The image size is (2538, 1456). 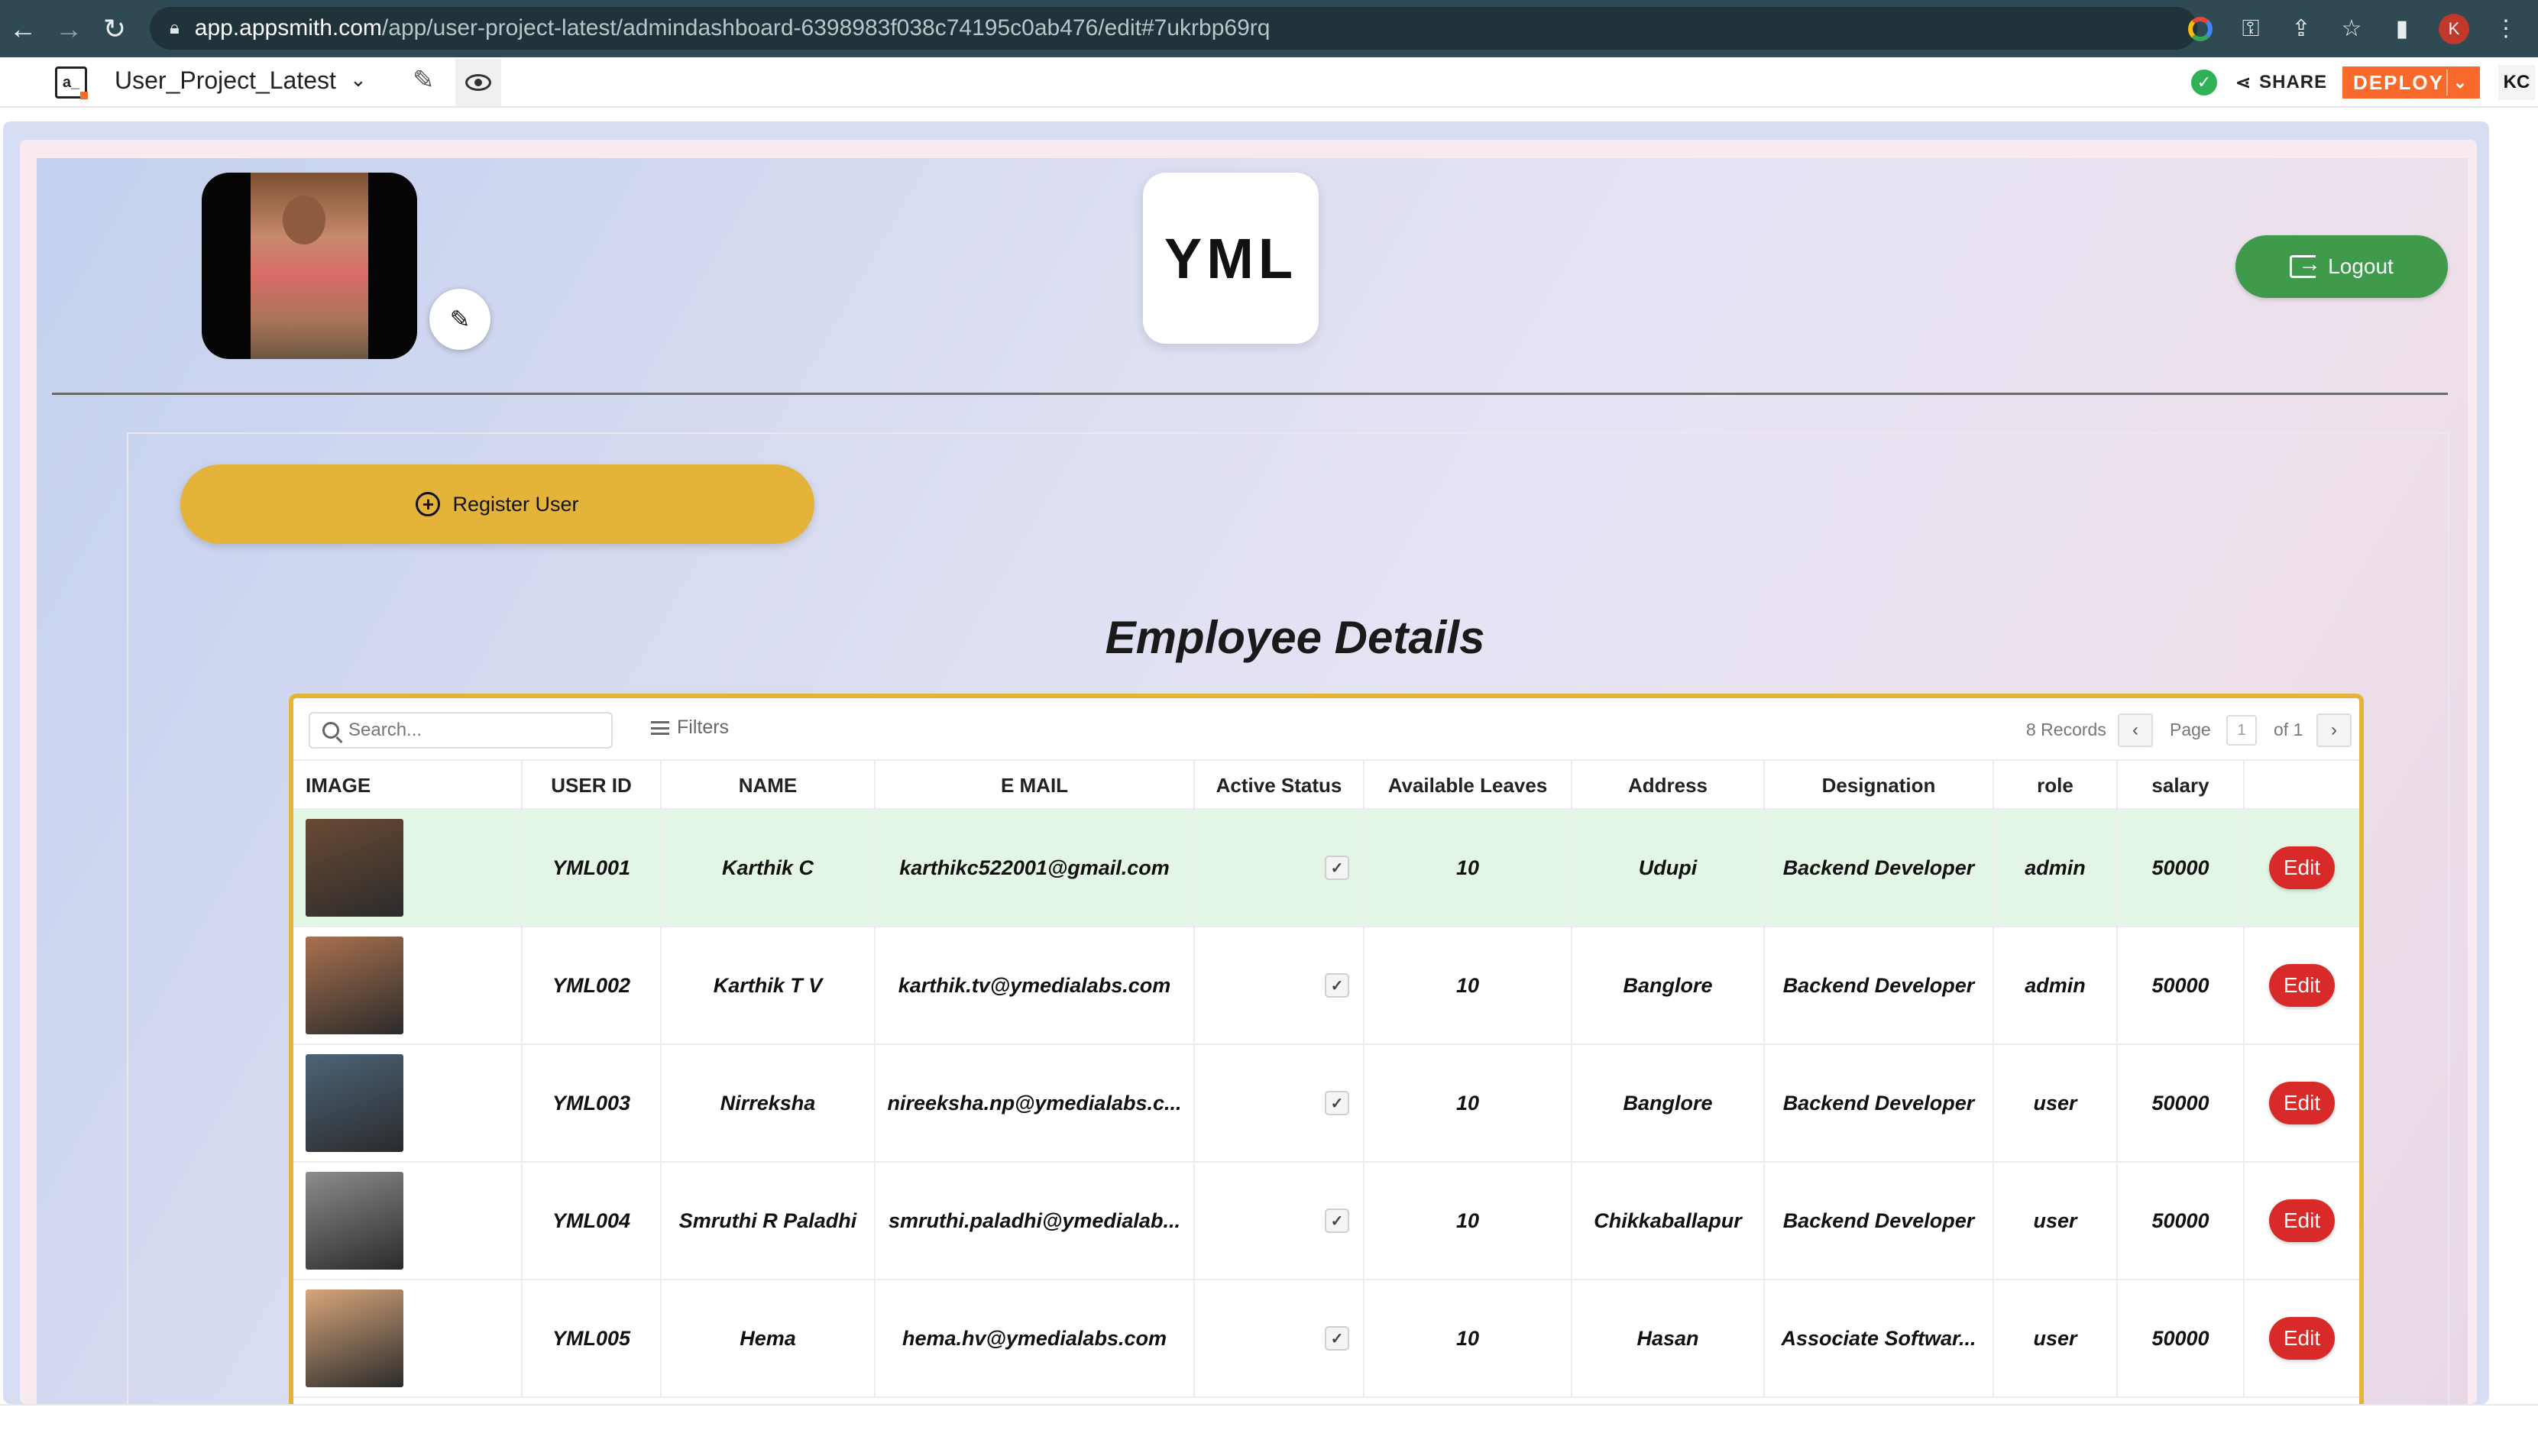 What do you see at coordinates (175, 28) in the screenshot?
I see `lock-icon: 🔒︎` at bounding box center [175, 28].